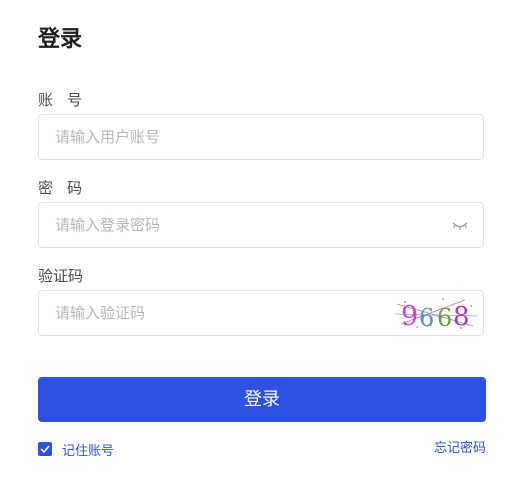 This screenshot has width=507, height=480. I want to click on captcha-digit-1: 9, so click(409, 316).